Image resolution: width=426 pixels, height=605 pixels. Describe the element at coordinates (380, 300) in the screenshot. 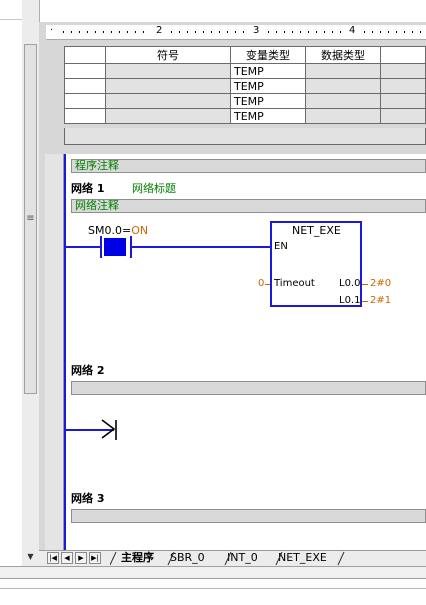

I see `output-value-2: 2#1` at that location.